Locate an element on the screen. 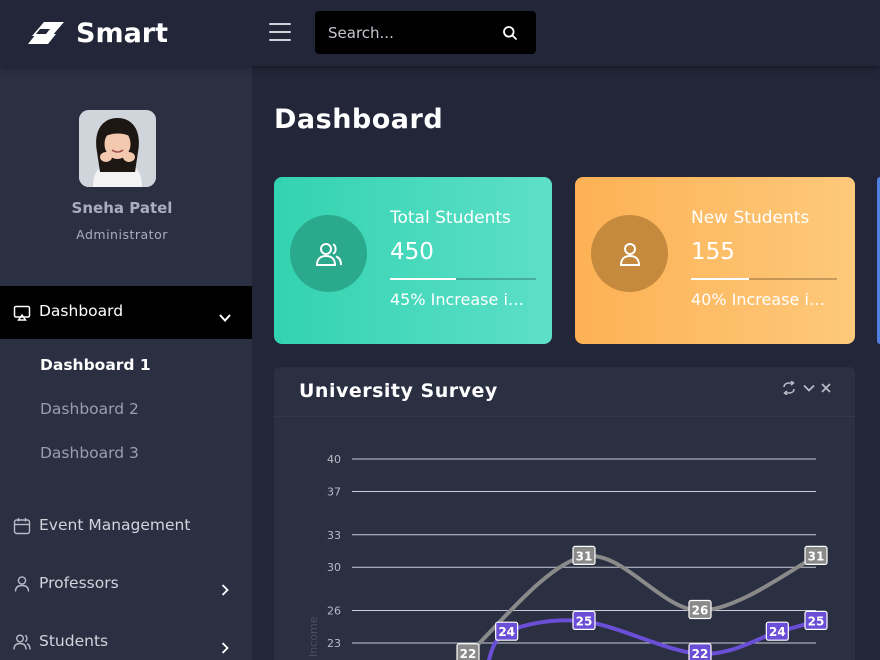 This screenshot has width=880, height=660. search-box is located at coordinates (425, 32).